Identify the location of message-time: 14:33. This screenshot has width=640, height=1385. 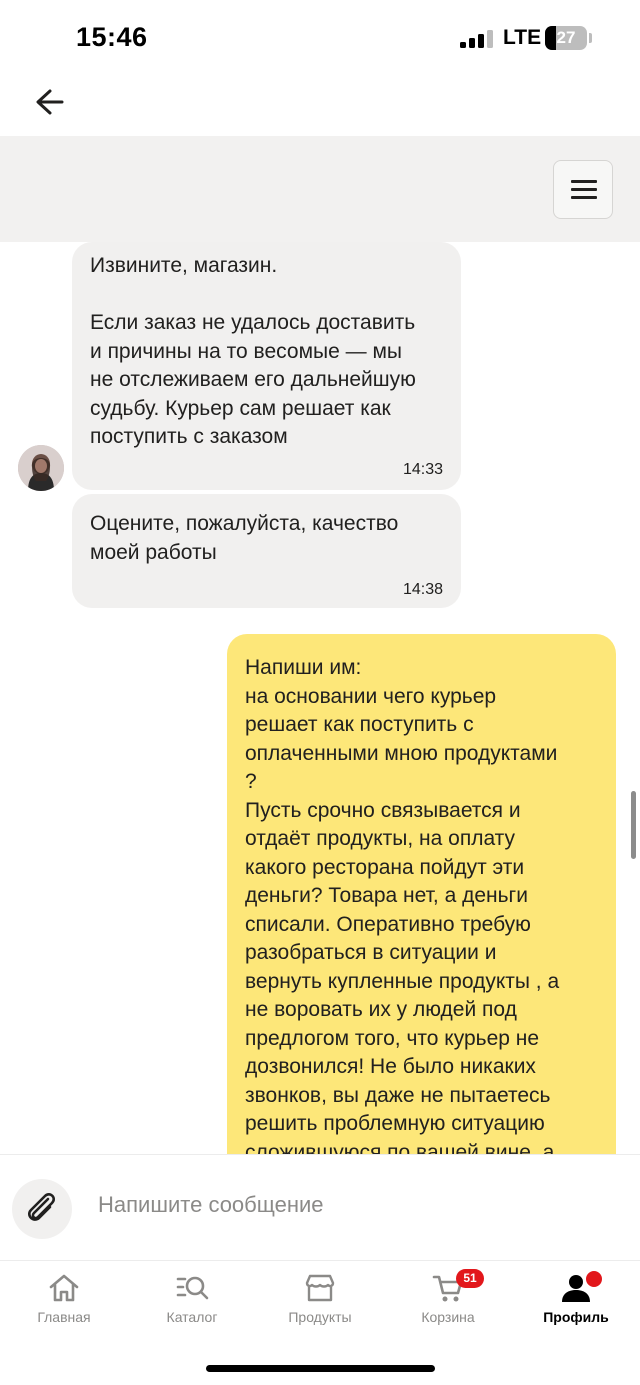
(422, 469).